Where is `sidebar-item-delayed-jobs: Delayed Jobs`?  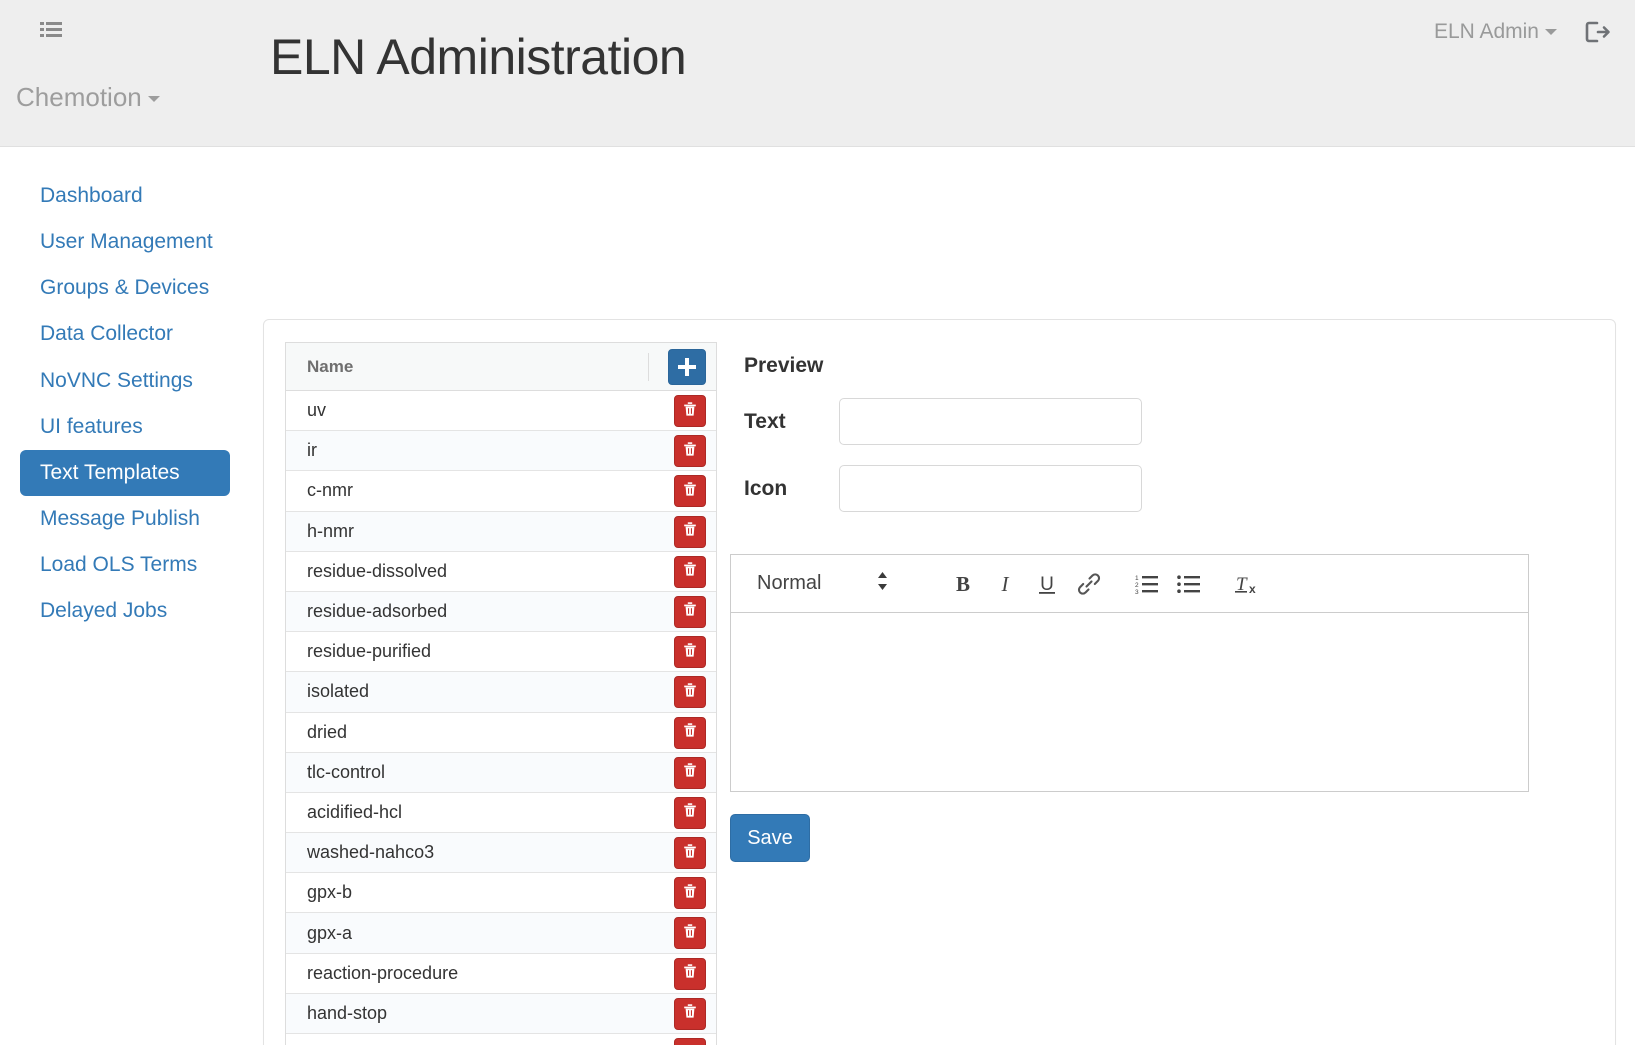
sidebar-item-delayed-jobs: Delayed Jobs is located at coordinates (125, 611).